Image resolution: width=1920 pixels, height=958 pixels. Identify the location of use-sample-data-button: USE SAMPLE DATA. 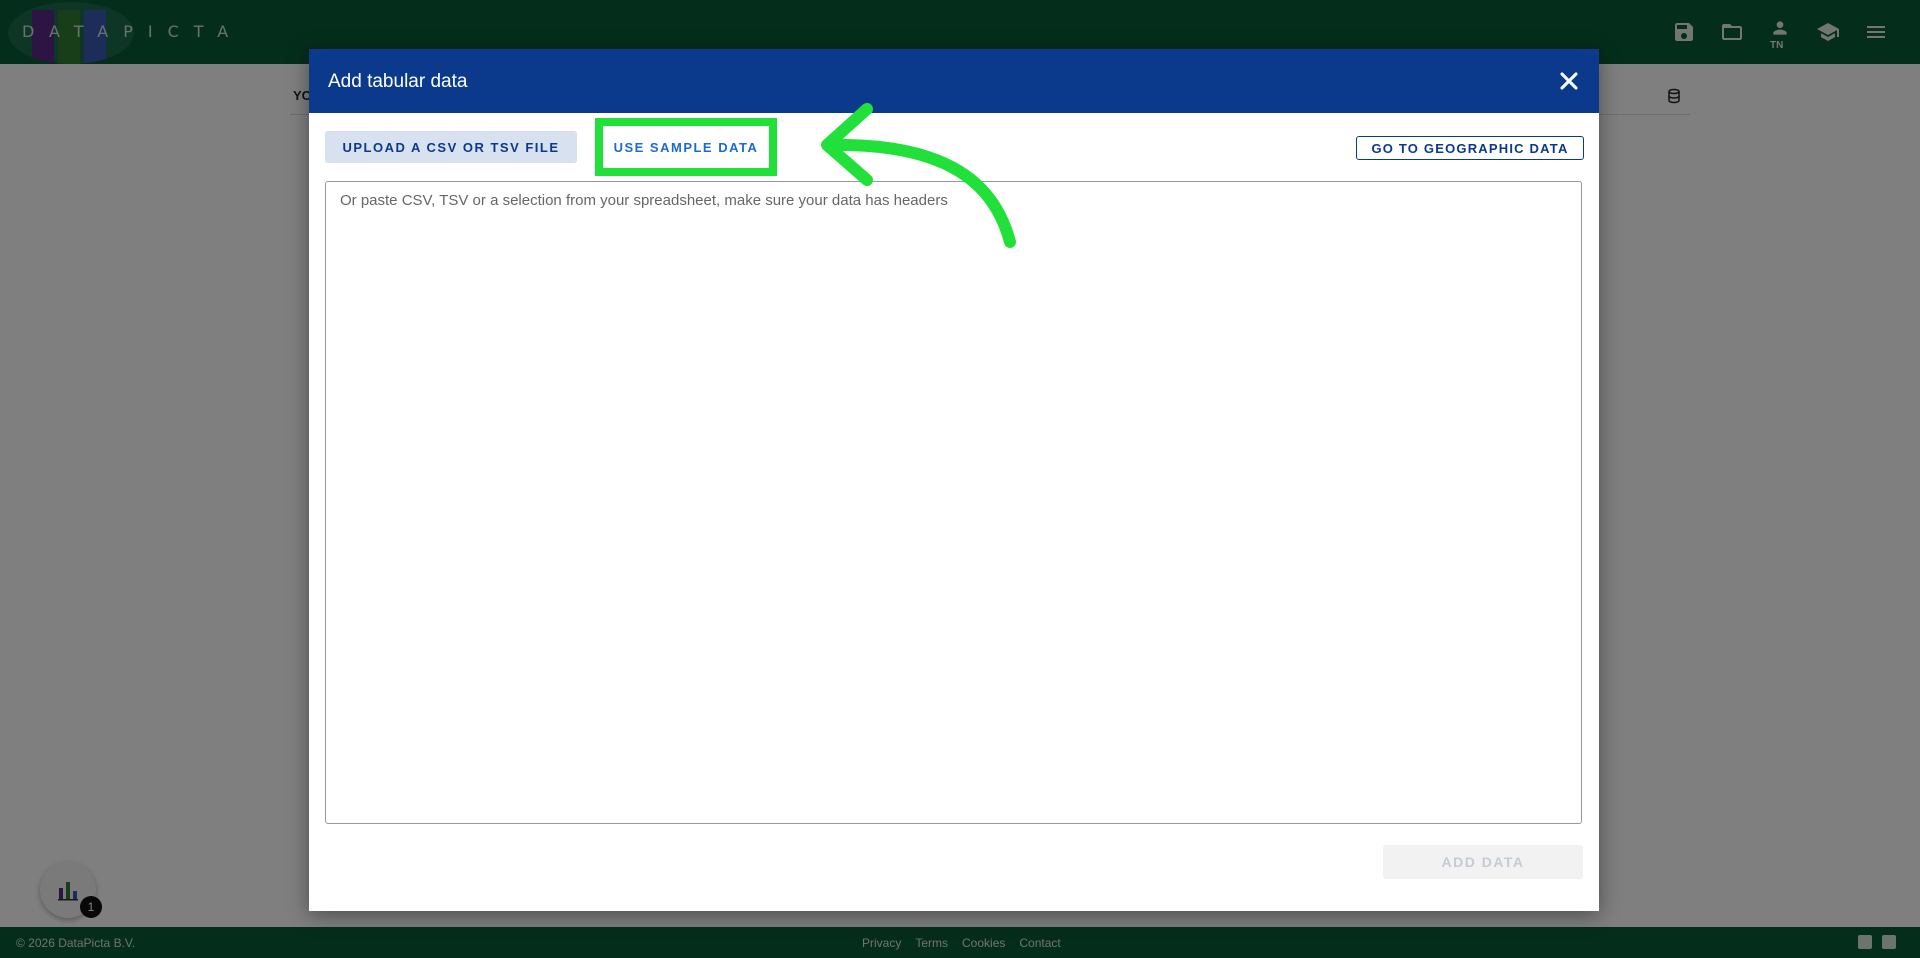
(686, 147).